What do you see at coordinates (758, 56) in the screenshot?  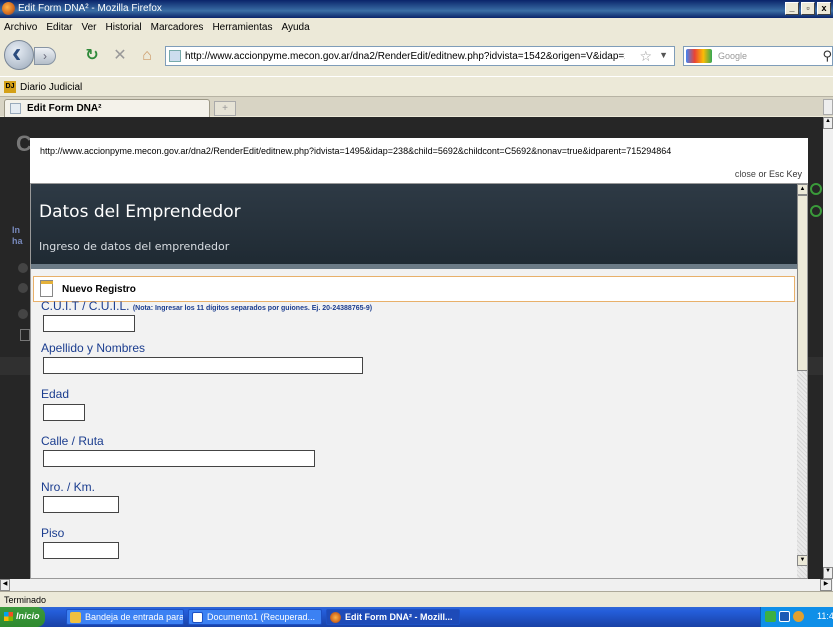 I see `search-bar: Google ⚲` at bounding box center [758, 56].